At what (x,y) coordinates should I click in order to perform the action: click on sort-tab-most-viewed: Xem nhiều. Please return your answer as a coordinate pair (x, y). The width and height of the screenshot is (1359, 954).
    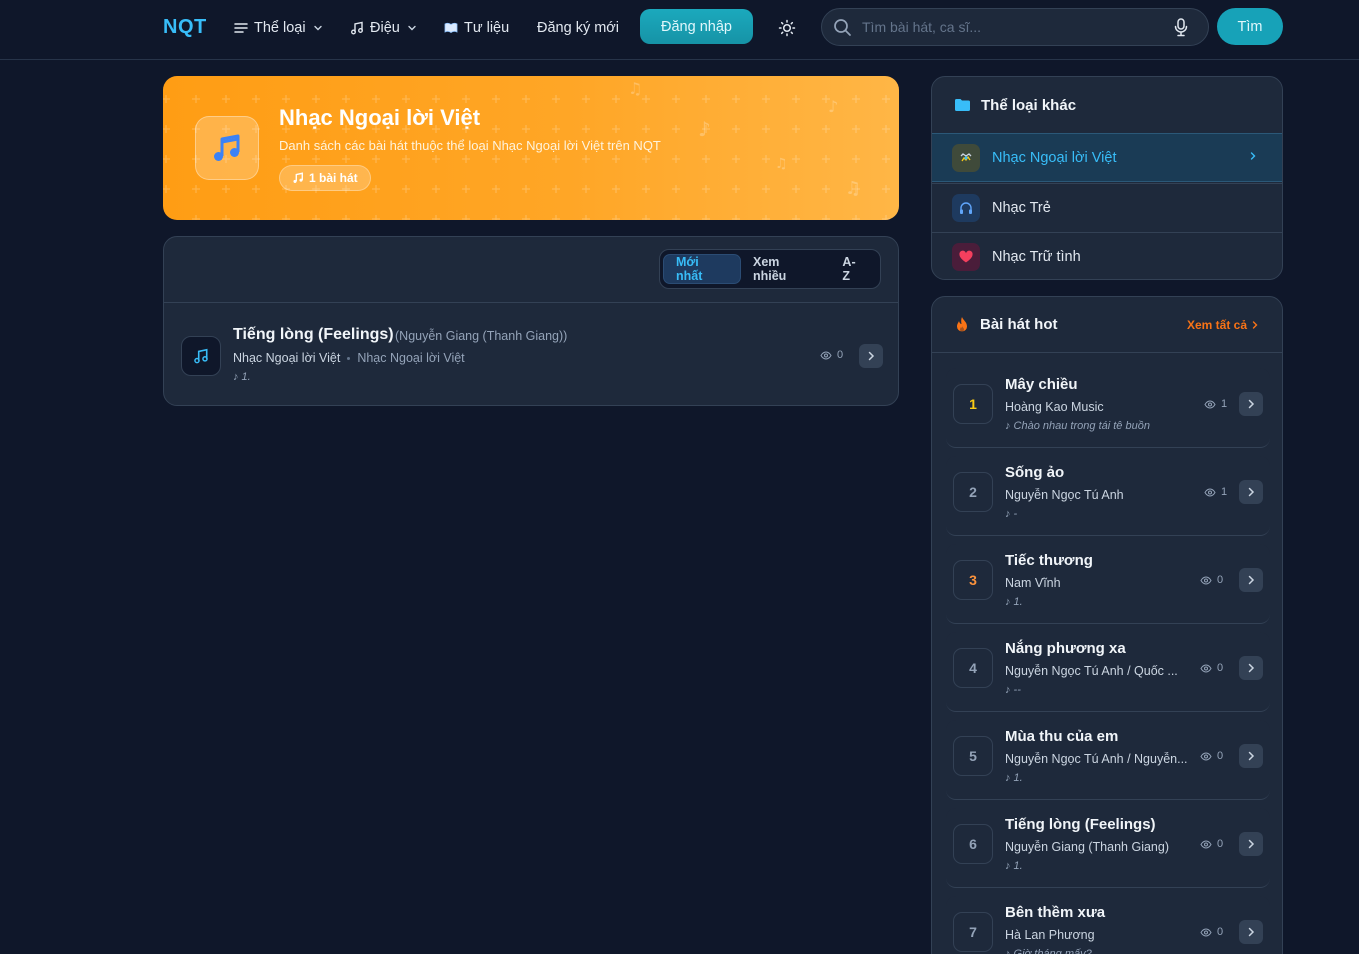
    Looking at the image, I should click on (784, 269).